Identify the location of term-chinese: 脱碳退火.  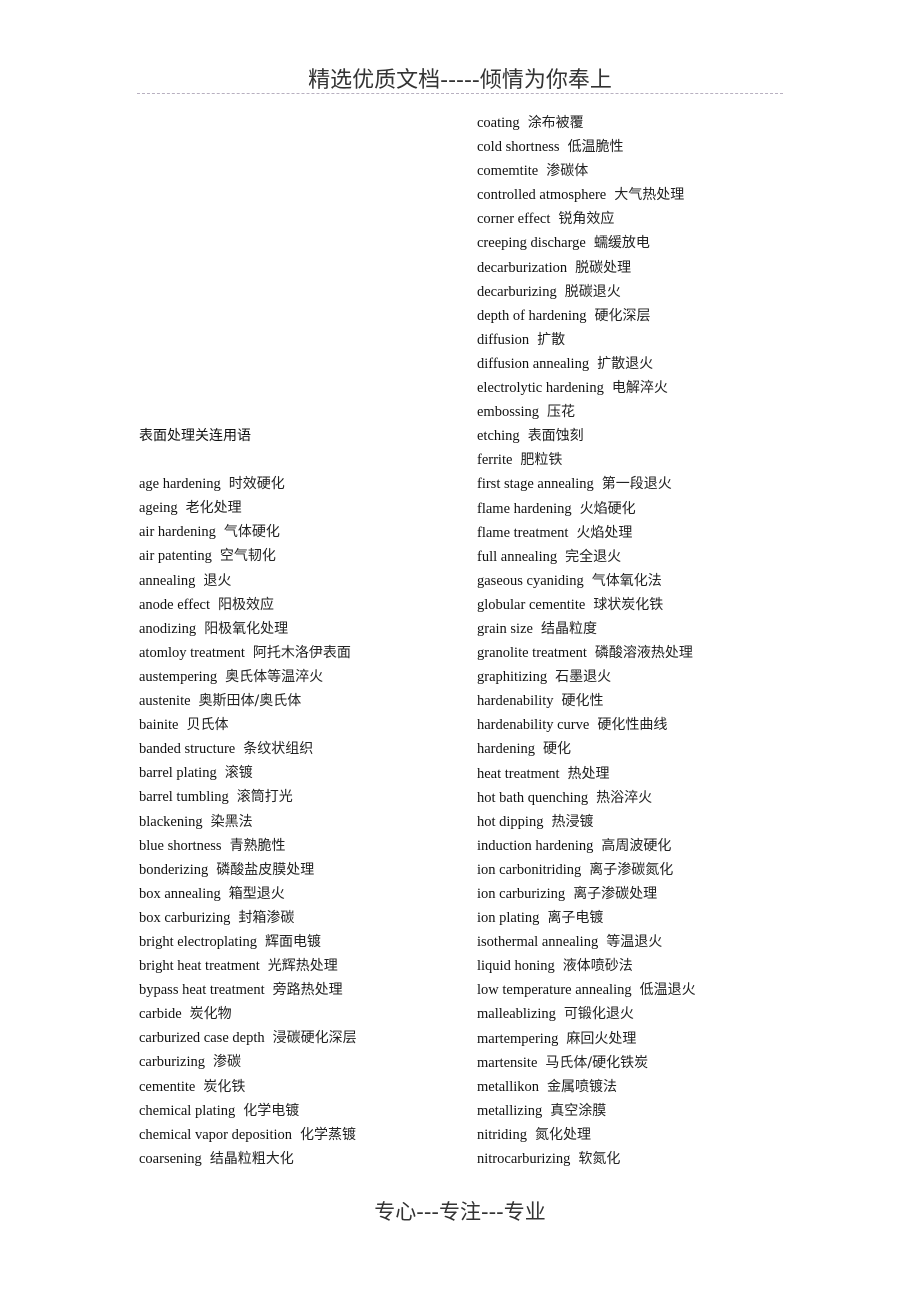
(592, 291).